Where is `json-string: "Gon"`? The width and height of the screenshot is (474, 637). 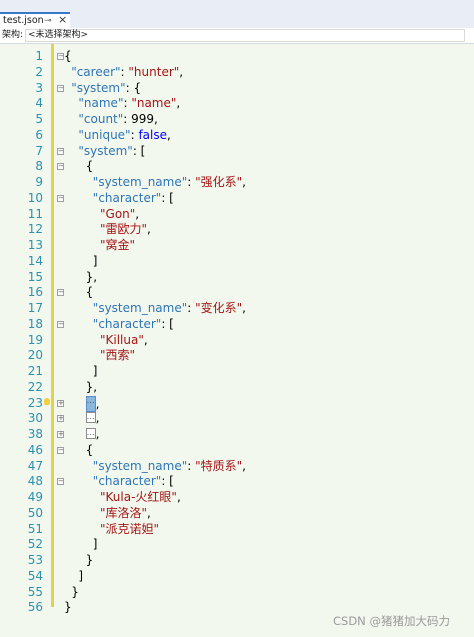
json-string: "Gon" is located at coordinates (118, 213).